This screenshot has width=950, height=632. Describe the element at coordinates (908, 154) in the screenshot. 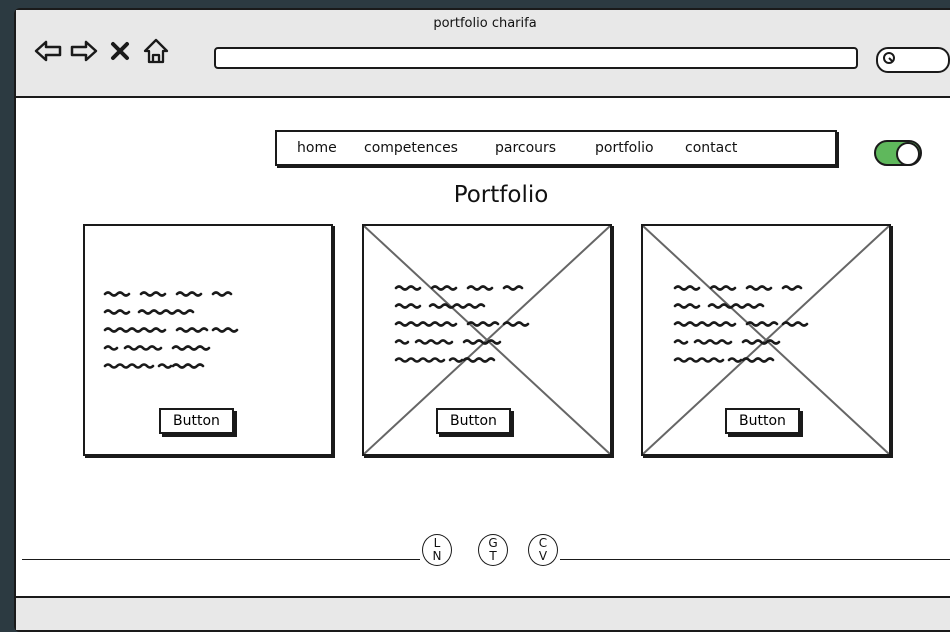

I see `toggle-knob` at that location.